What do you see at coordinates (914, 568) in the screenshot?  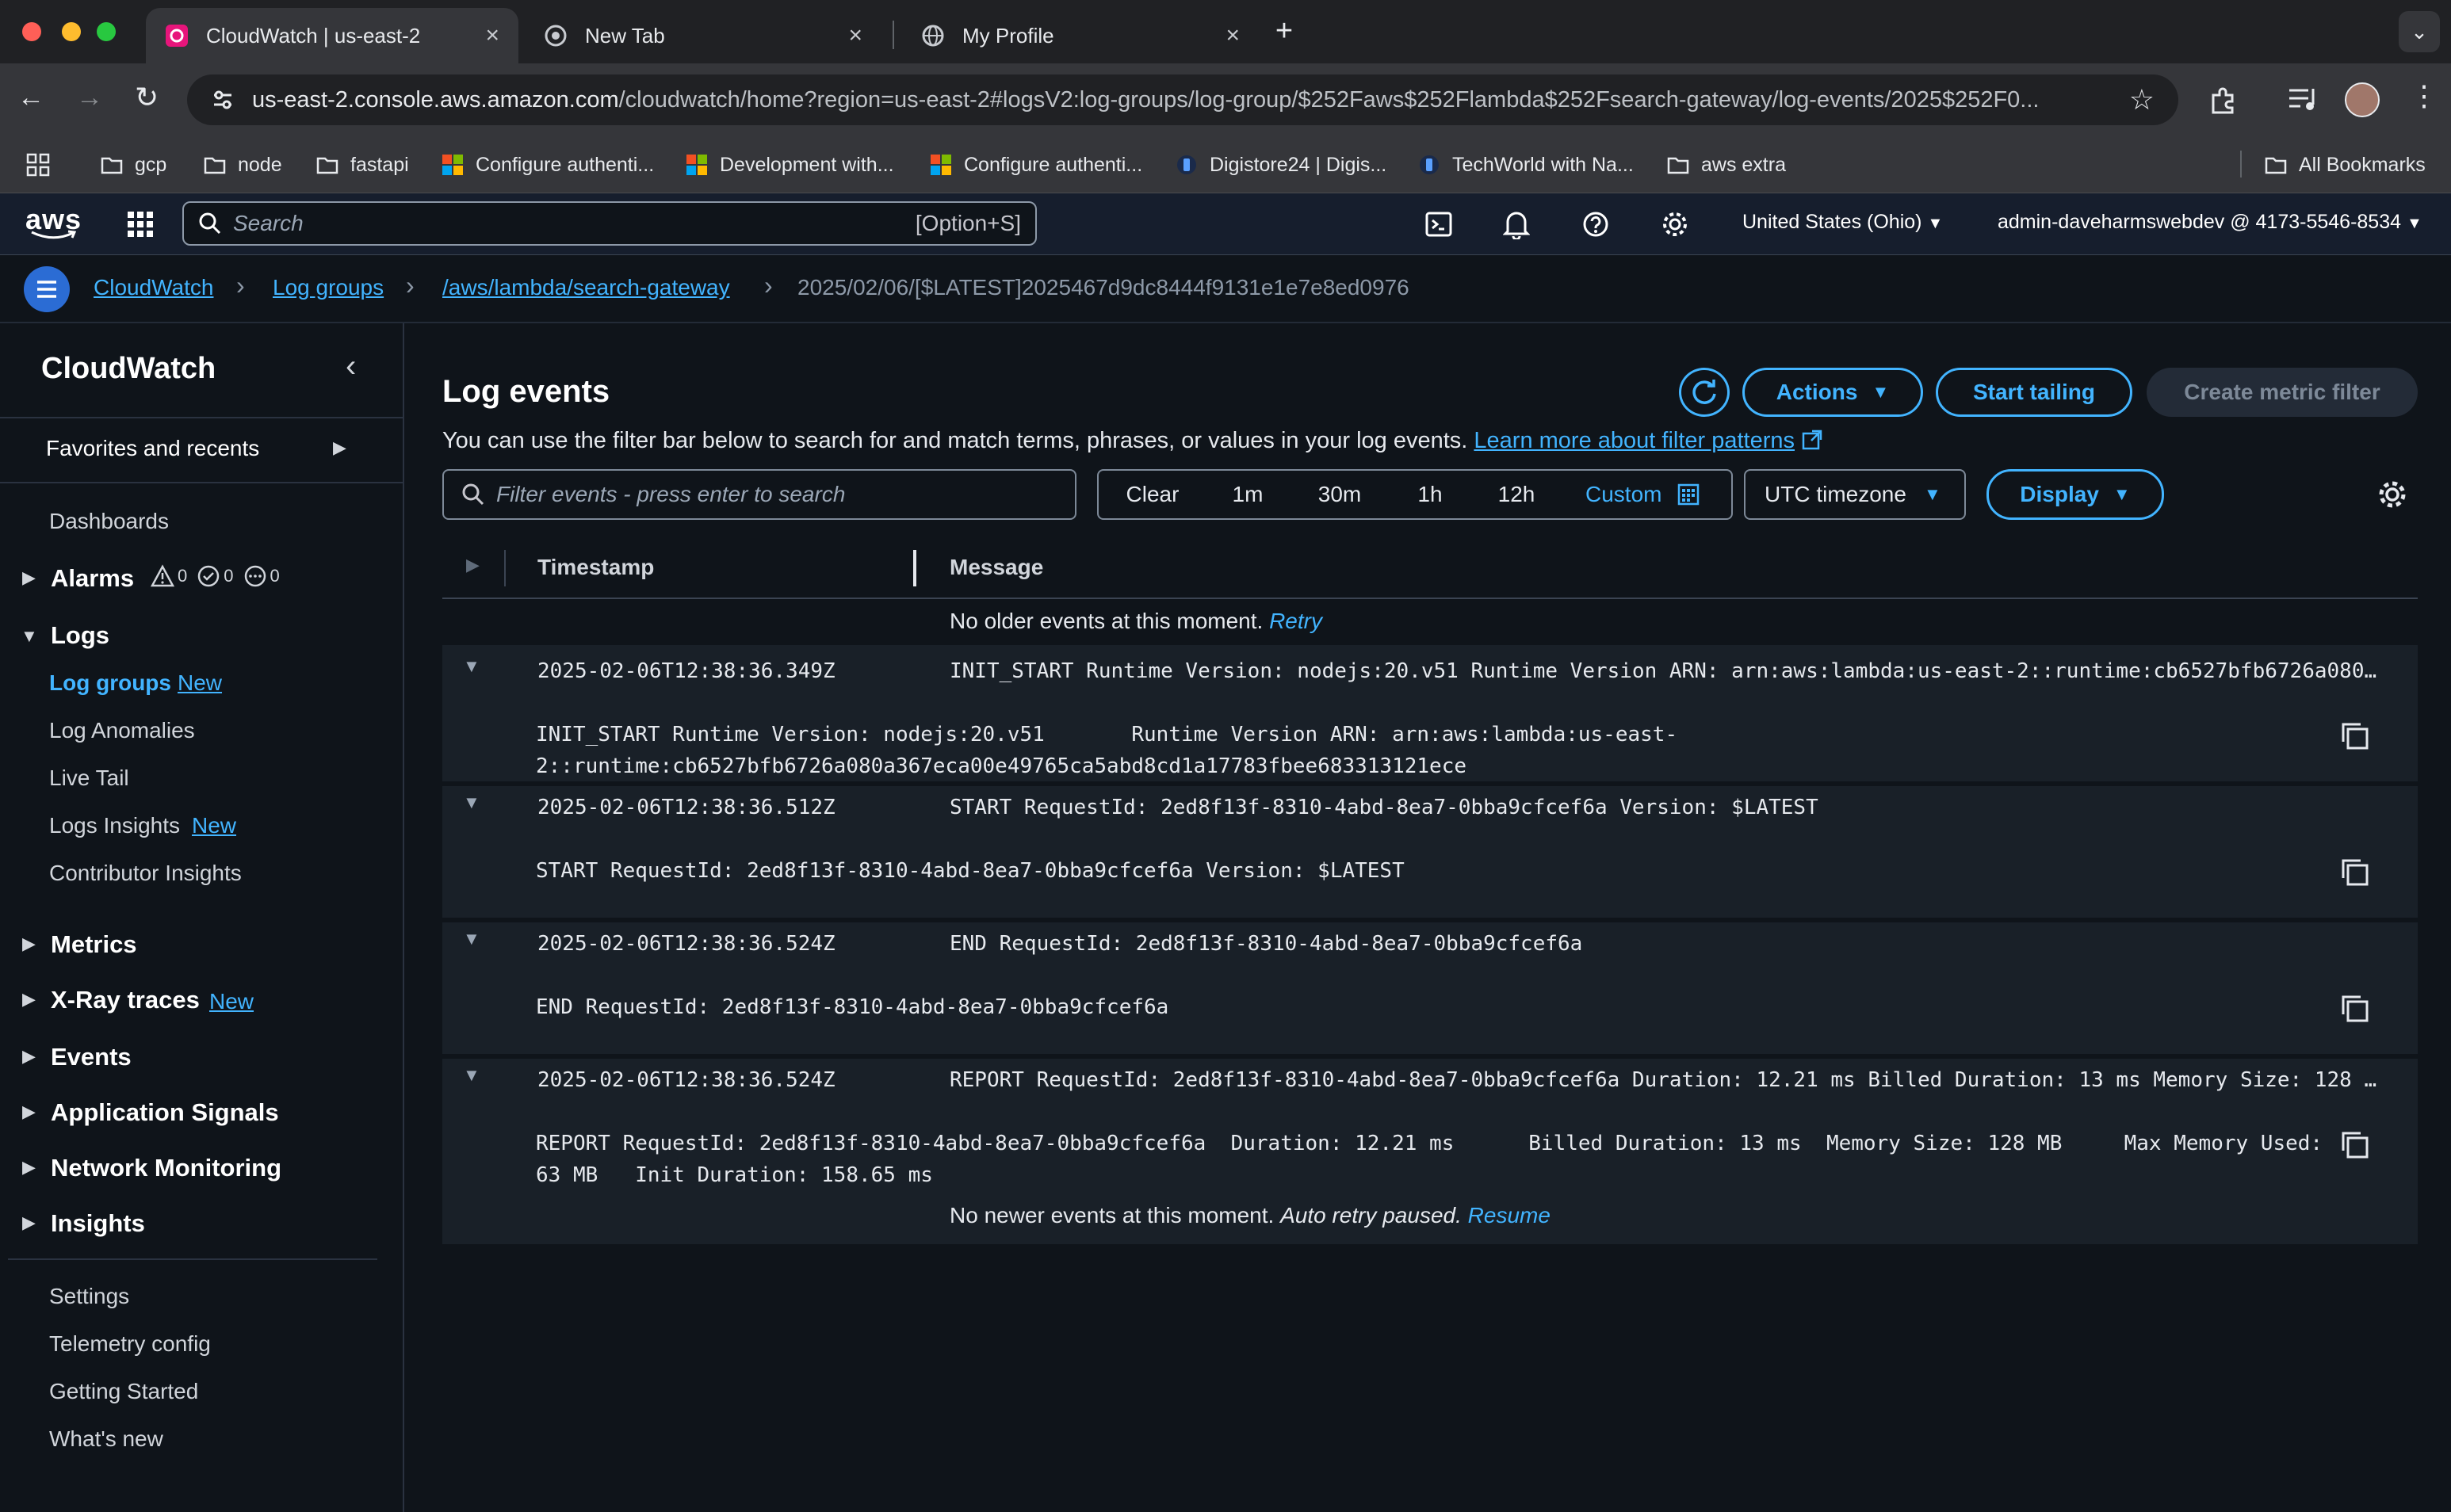 I see `column-resize-handle` at bounding box center [914, 568].